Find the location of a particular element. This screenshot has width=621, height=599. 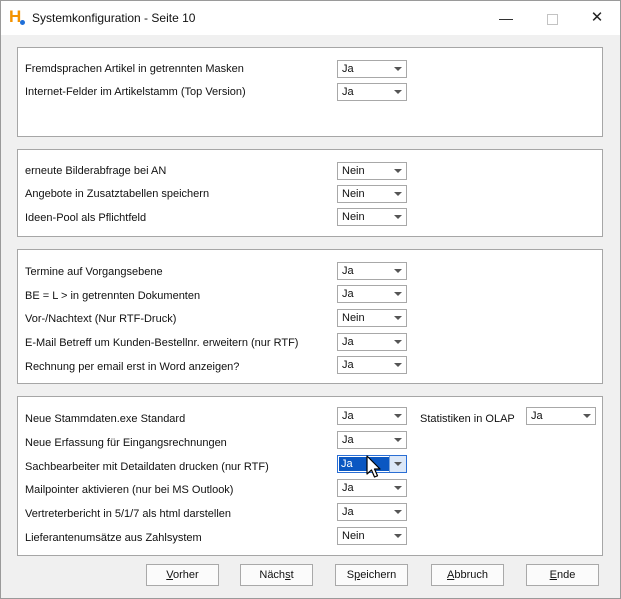

setting-label: erneute Bilderabfrage bei AN is located at coordinates (96, 171).